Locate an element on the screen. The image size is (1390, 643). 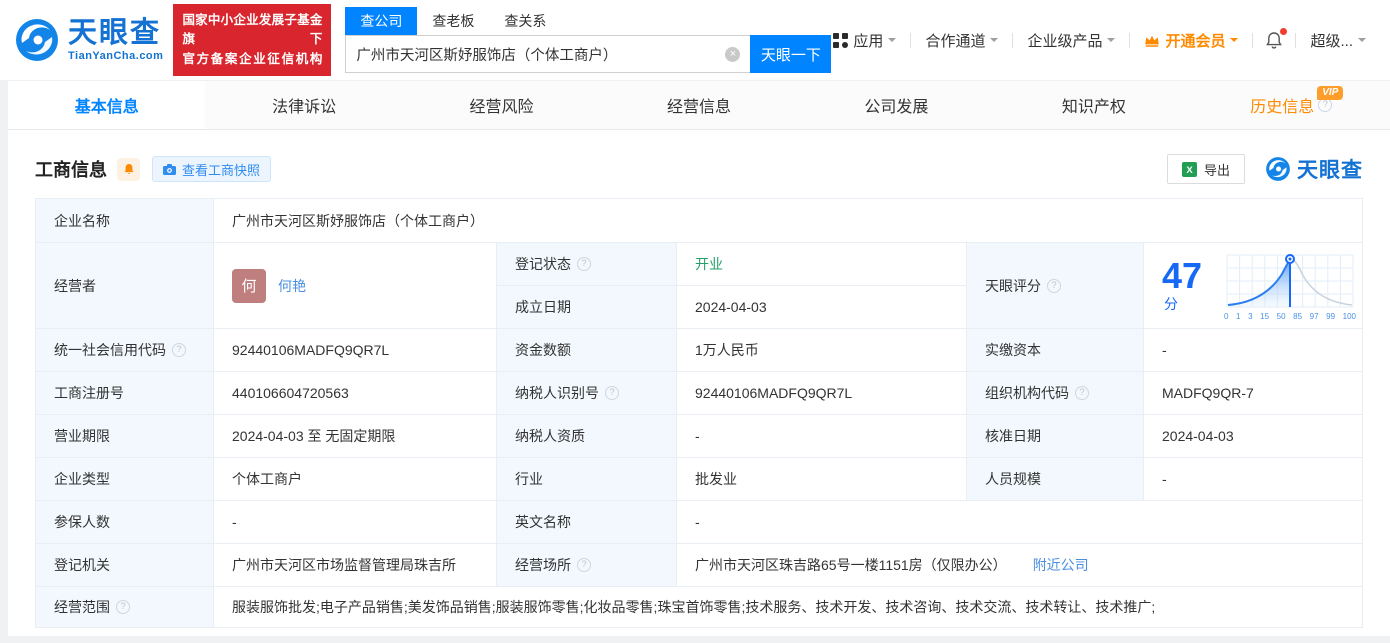
gov-badge-line1: 国家中小企业发展子基金旗下 is located at coordinates (252, 29).